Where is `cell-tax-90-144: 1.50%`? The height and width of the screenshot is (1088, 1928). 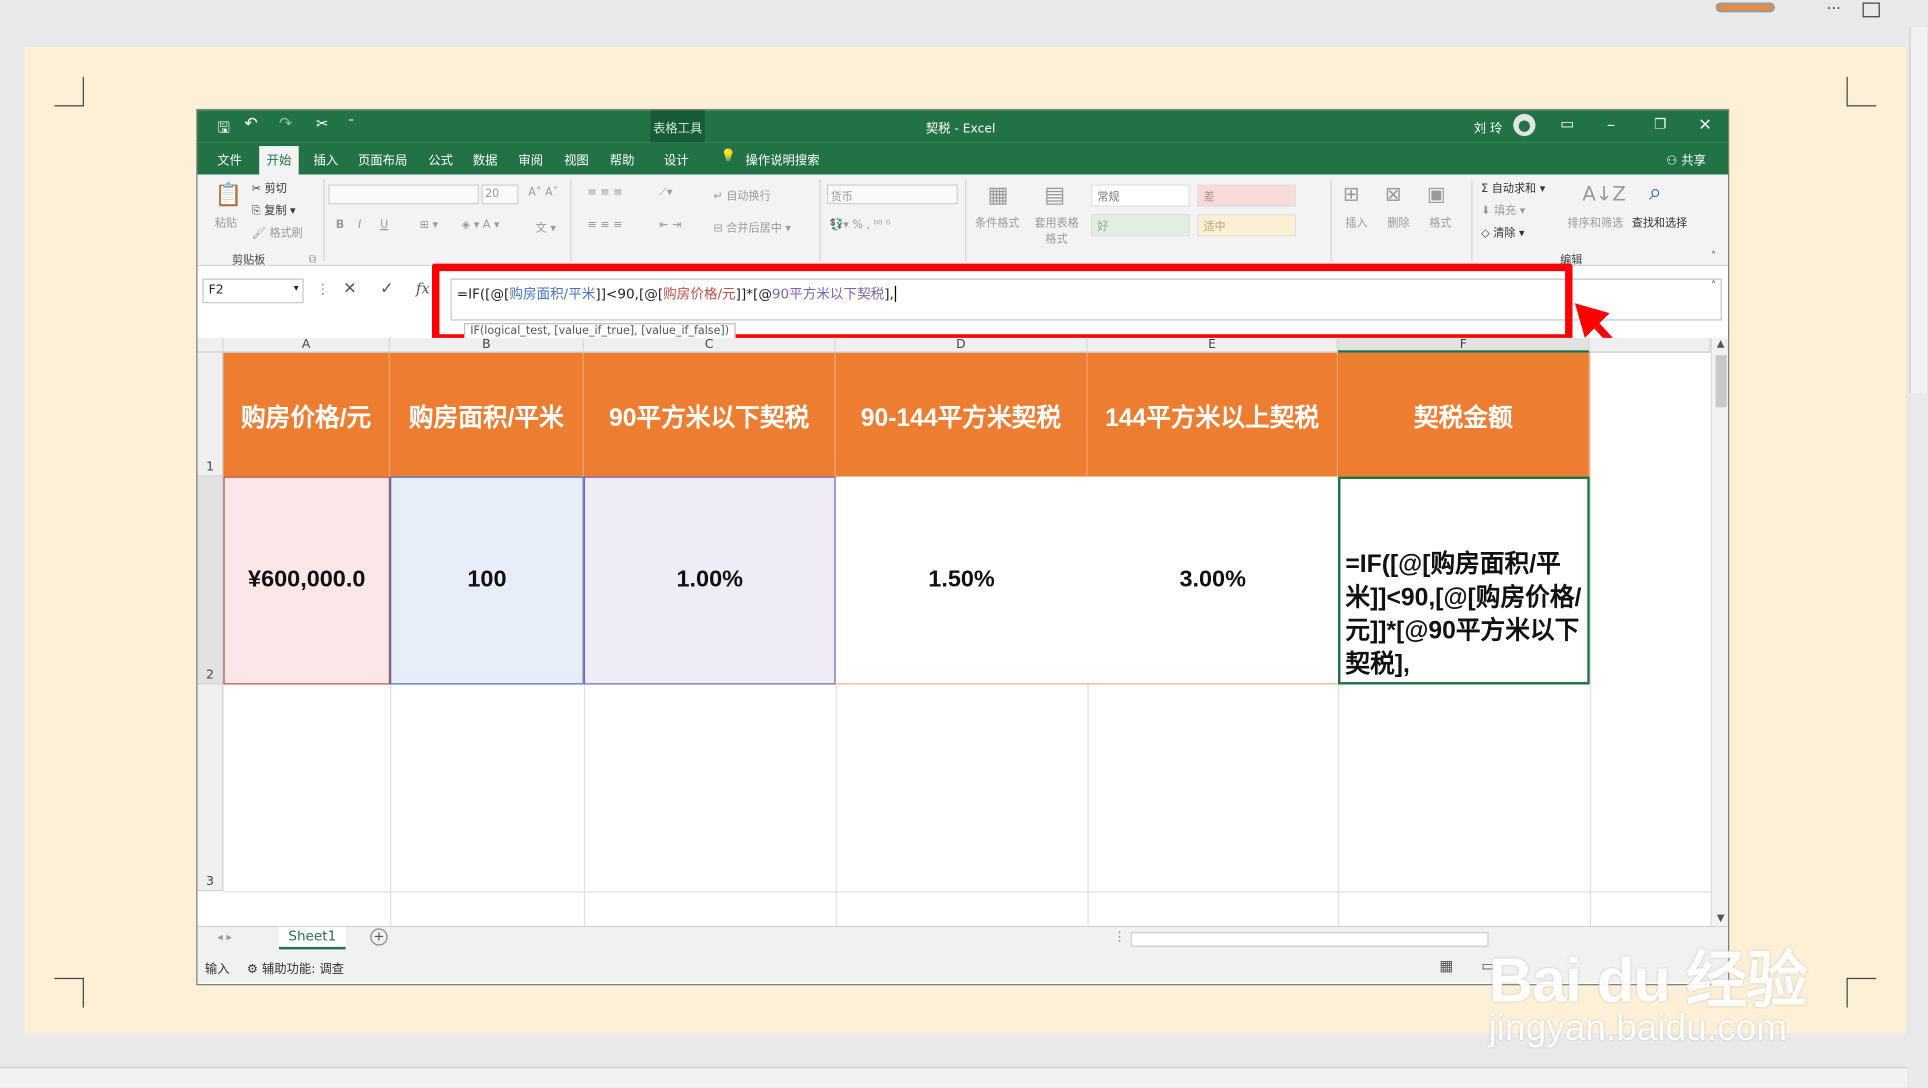 cell-tax-90-144: 1.50% is located at coordinates (961, 581).